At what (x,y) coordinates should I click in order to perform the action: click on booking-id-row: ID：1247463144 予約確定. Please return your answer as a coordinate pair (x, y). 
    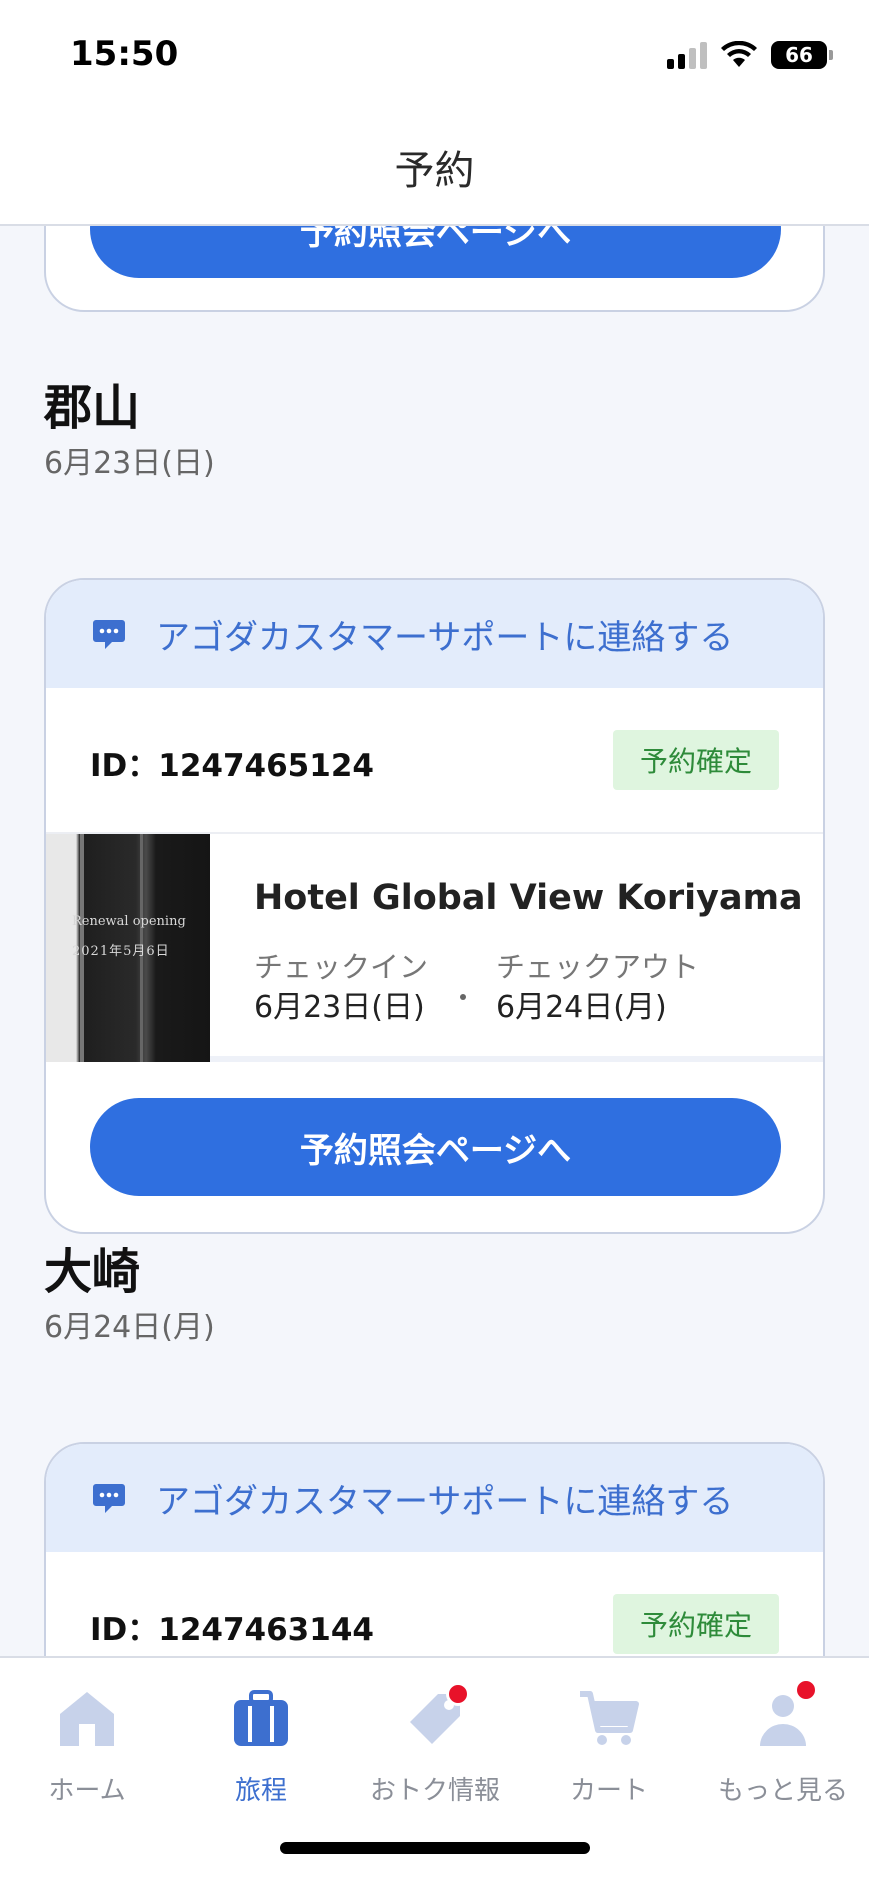
    Looking at the image, I should click on (434, 1604).